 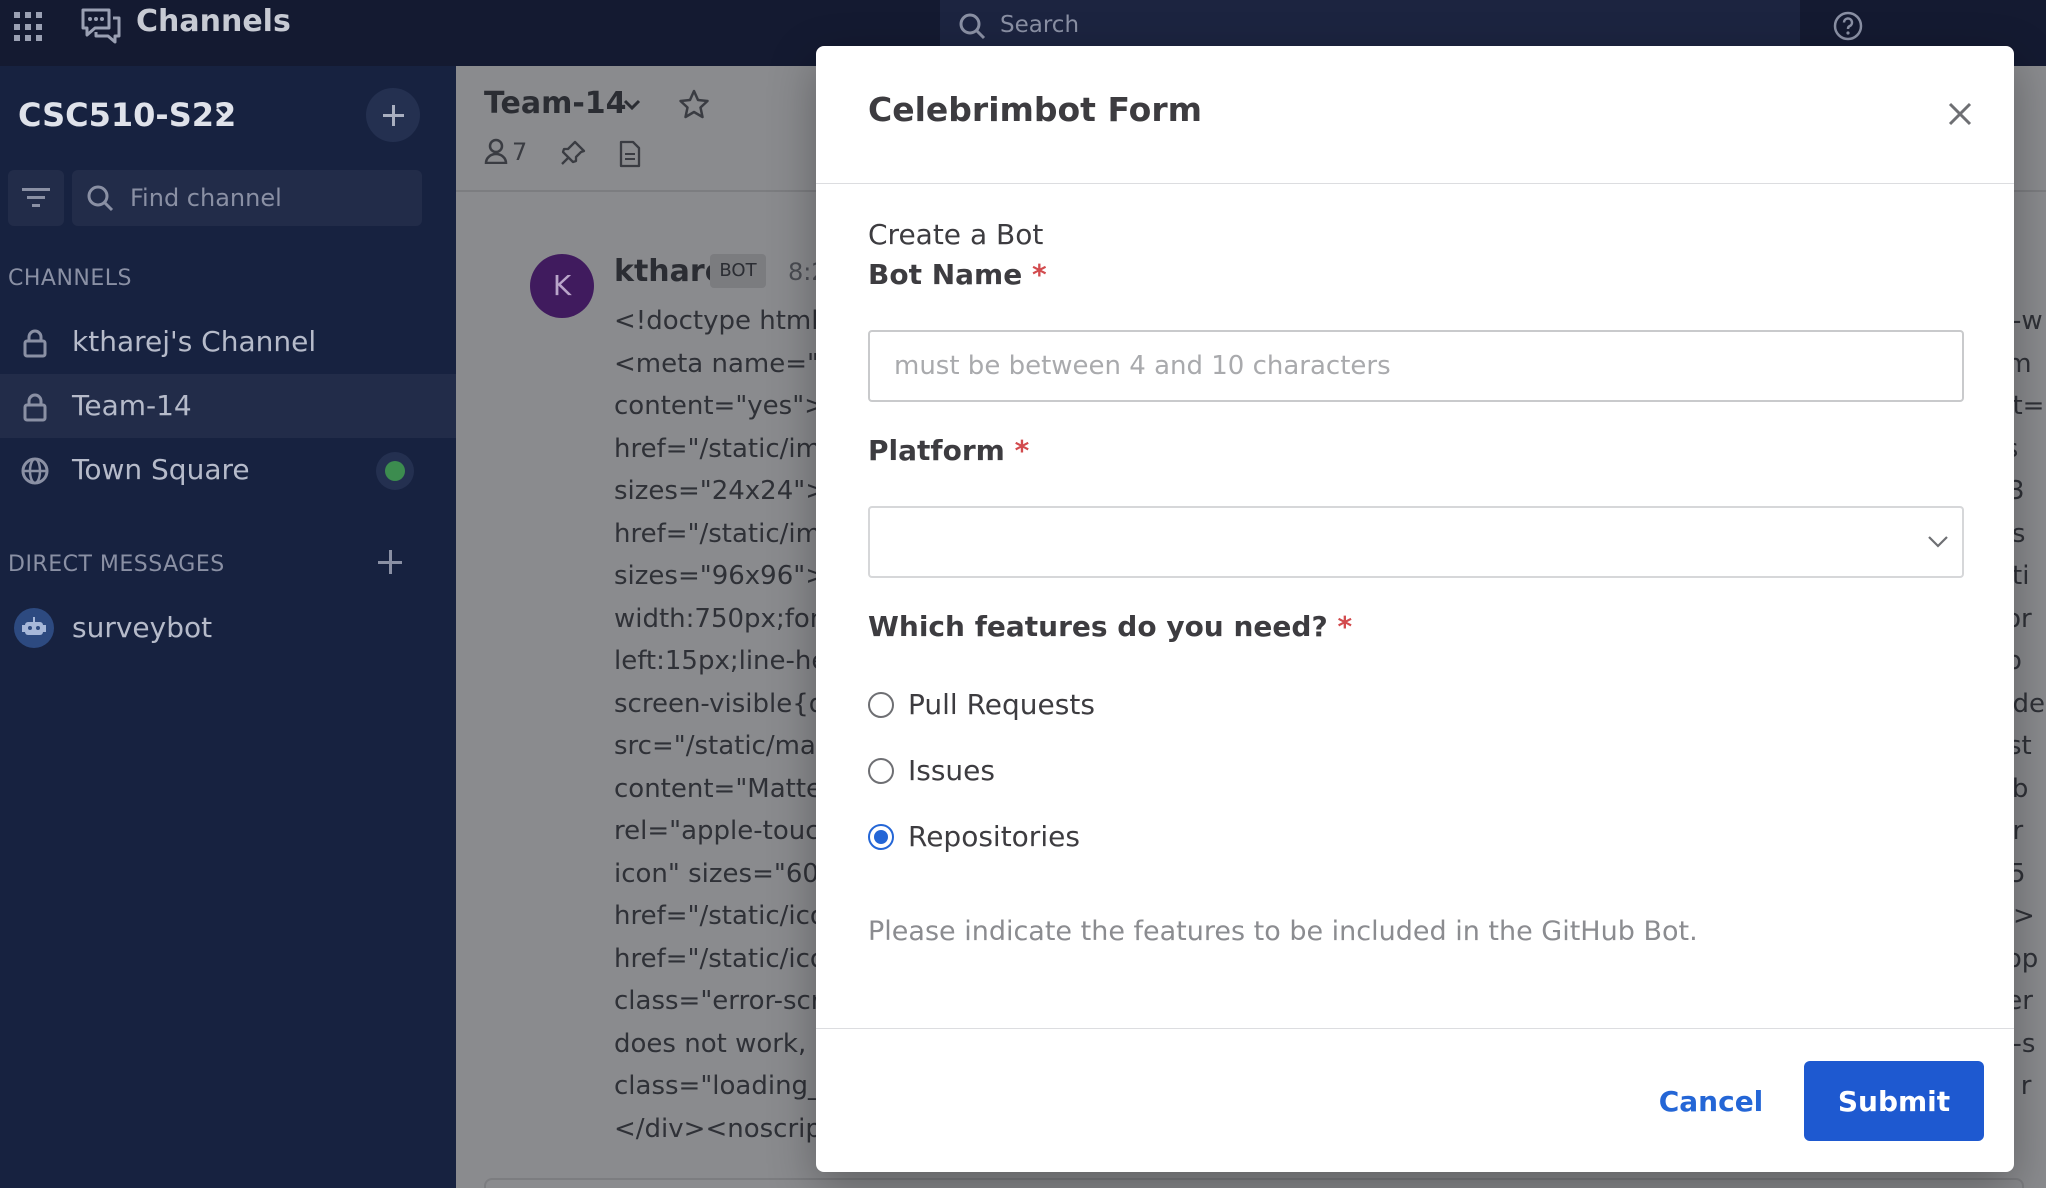 I want to click on sidebar-item-label: Team-14, so click(x=132, y=405).